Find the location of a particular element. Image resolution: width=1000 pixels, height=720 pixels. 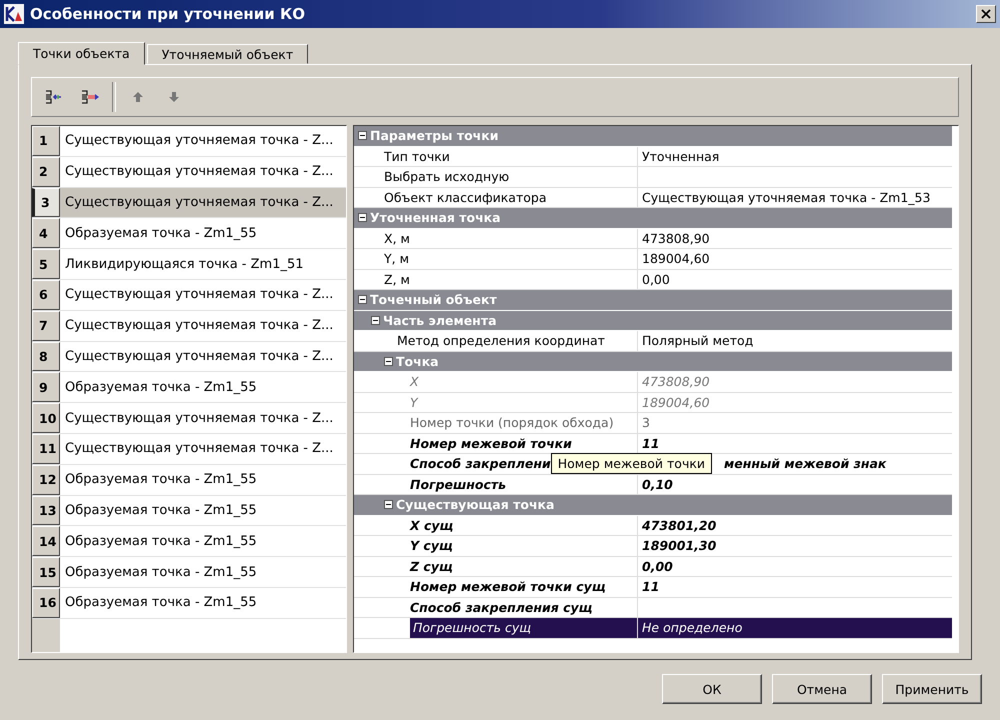

property-name: Номер точки (порядок обхода) is located at coordinates (512, 422).